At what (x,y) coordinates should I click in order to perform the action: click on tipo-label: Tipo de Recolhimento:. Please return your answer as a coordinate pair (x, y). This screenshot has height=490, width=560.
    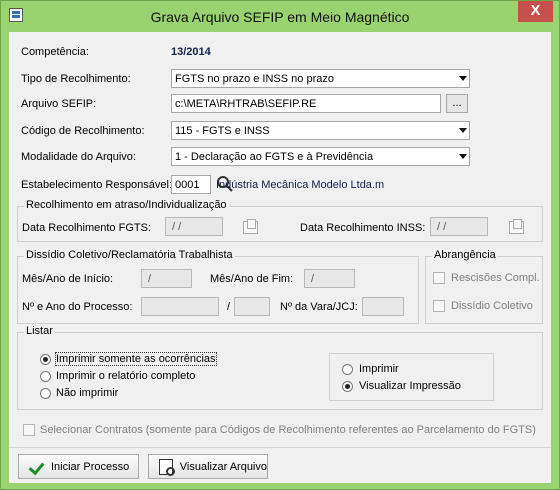
    Looking at the image, I should click on (76, 79).